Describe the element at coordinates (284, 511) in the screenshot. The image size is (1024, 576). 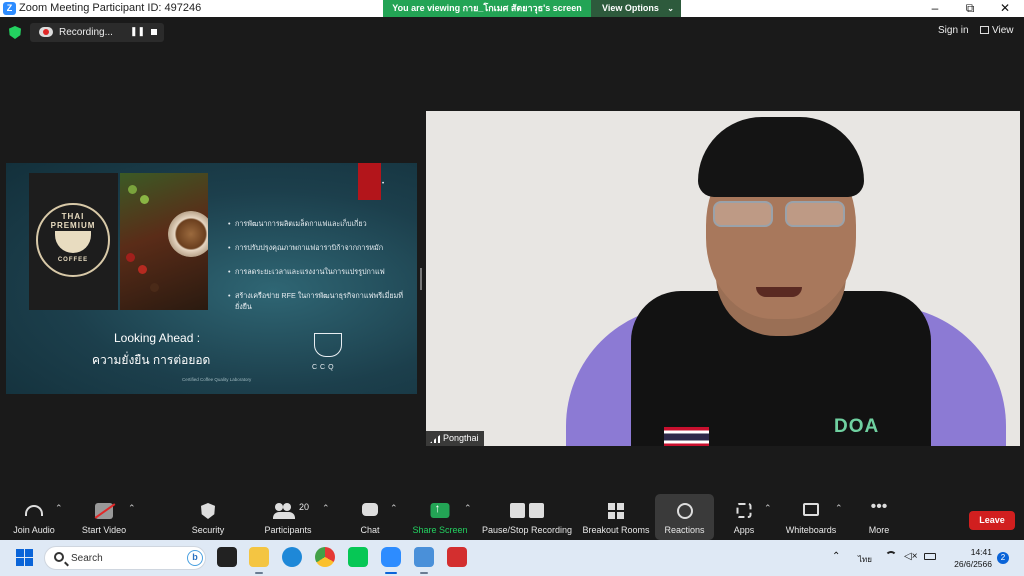
I see `participants-icon` at that location.